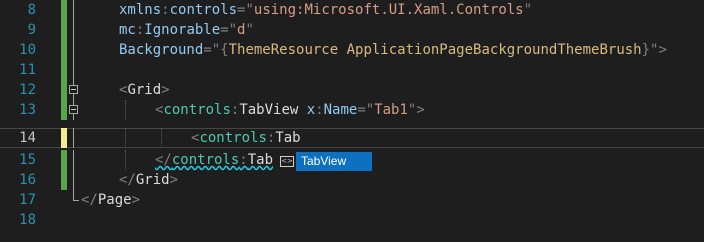 The image size is (704, 242). I want to click on xaml-element-icon: <>, so click(287, 161).